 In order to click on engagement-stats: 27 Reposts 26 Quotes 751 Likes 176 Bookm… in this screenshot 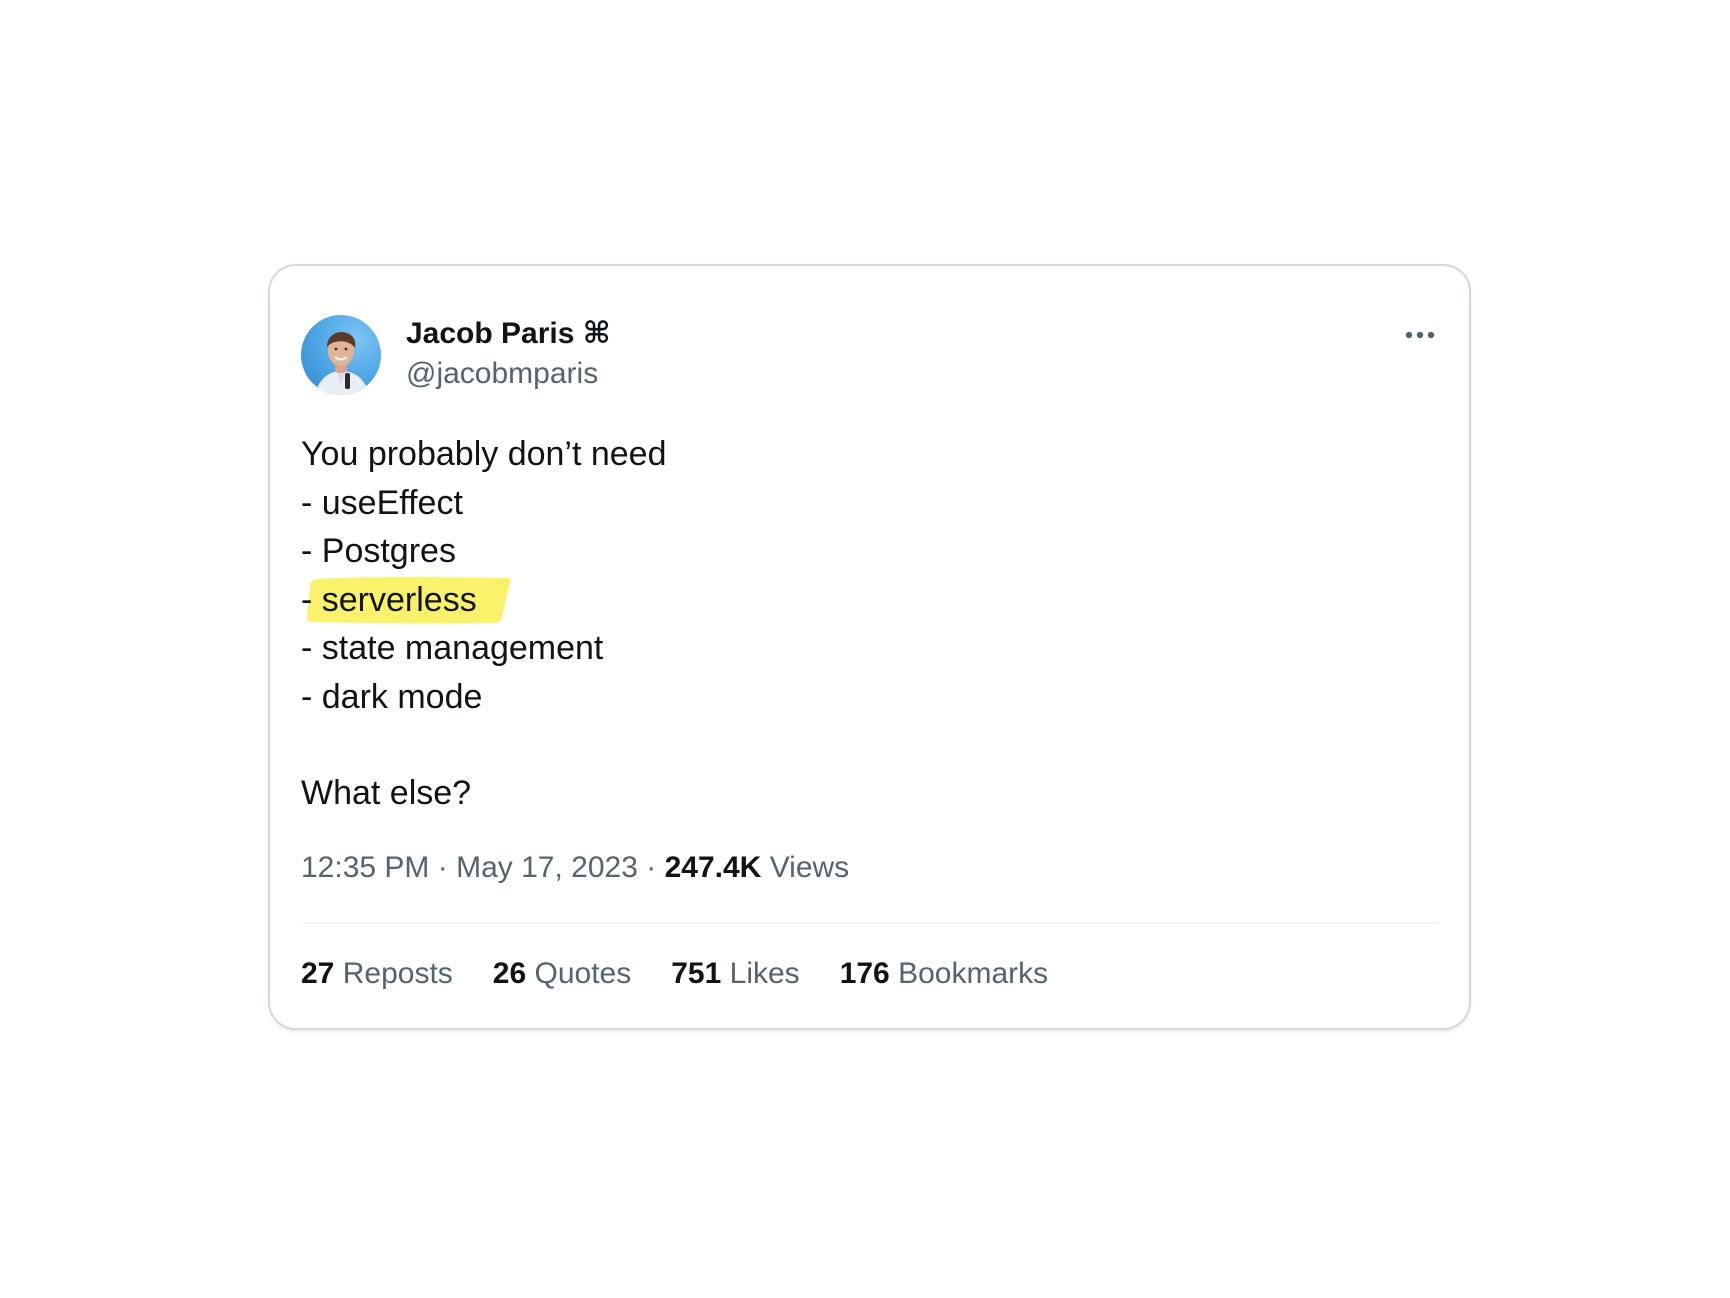, I will do `click(674, 974)`.